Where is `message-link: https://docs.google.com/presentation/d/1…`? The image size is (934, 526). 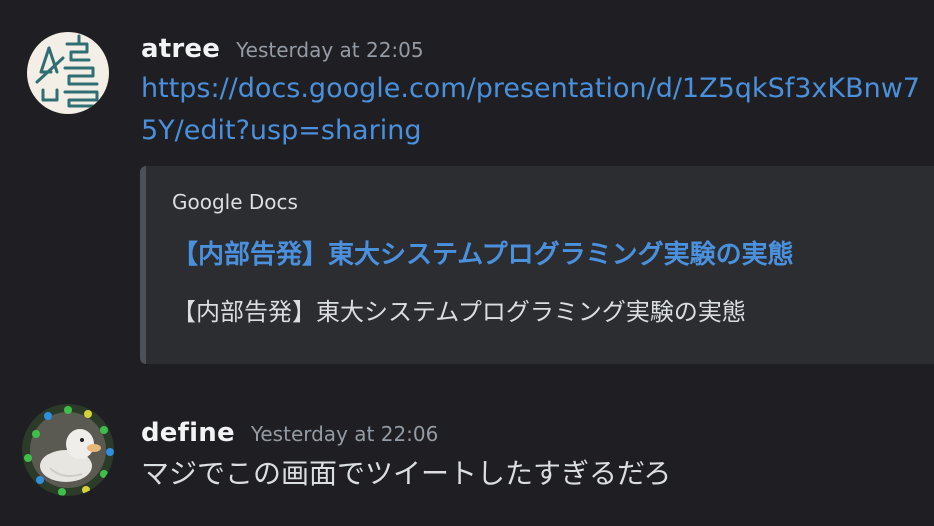 message-link: https://docs.google.com/presentation/d/1… is located at coordinates (537, 110).